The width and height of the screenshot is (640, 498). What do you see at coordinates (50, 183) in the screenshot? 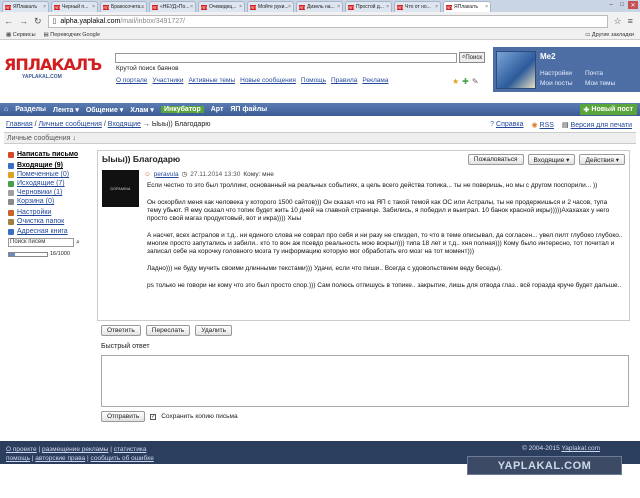
I see `folder-item: Исходящие (7)` at bounding box center [50, 183].